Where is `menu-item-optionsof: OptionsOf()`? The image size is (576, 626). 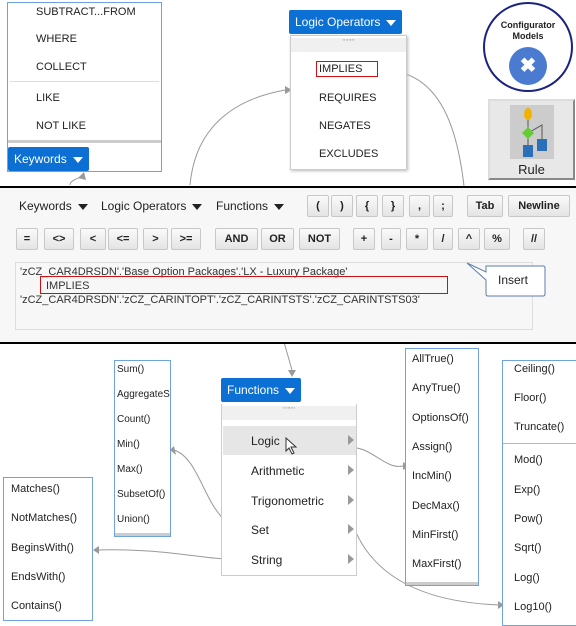
menu-item-optionsof: OptionsOf() is located at coordinates (440, 418).